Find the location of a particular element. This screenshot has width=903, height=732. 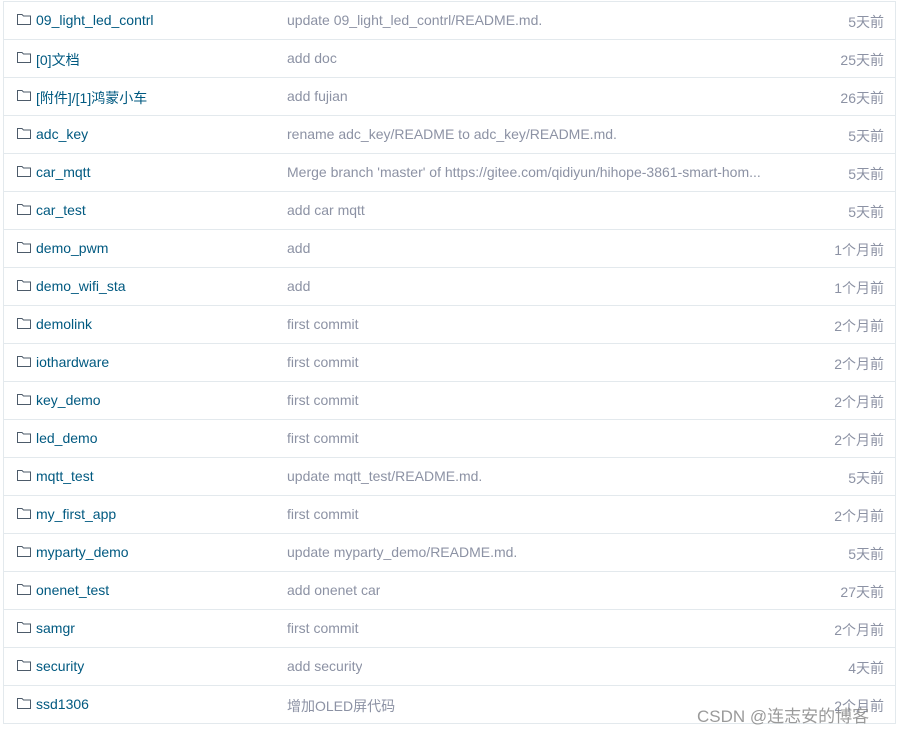

folder-link: security is located at coordinates (60, 666).